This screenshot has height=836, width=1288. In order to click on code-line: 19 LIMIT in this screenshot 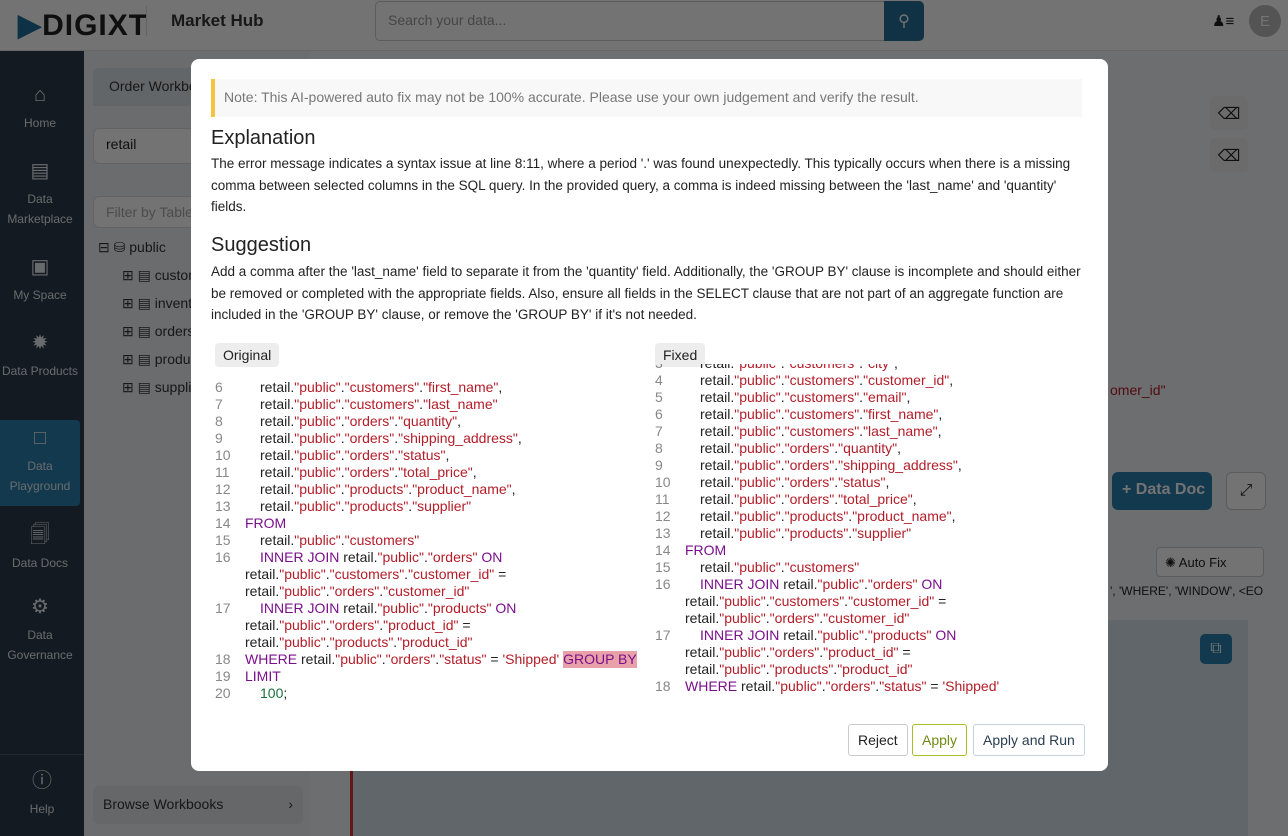, I will do `click(430, 676)`.